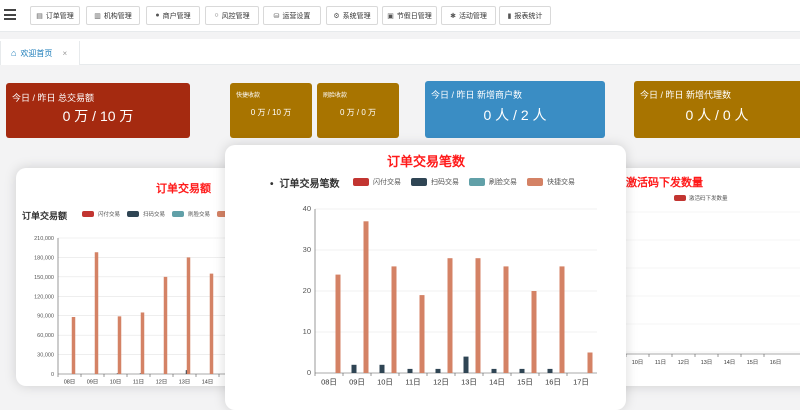 The width and height of the screenshot is (800, 410). What do you see at coordinates (44, 239) in the screenshot?
I see `y-tick-label: 210,000` at bounding box center [44, 239].